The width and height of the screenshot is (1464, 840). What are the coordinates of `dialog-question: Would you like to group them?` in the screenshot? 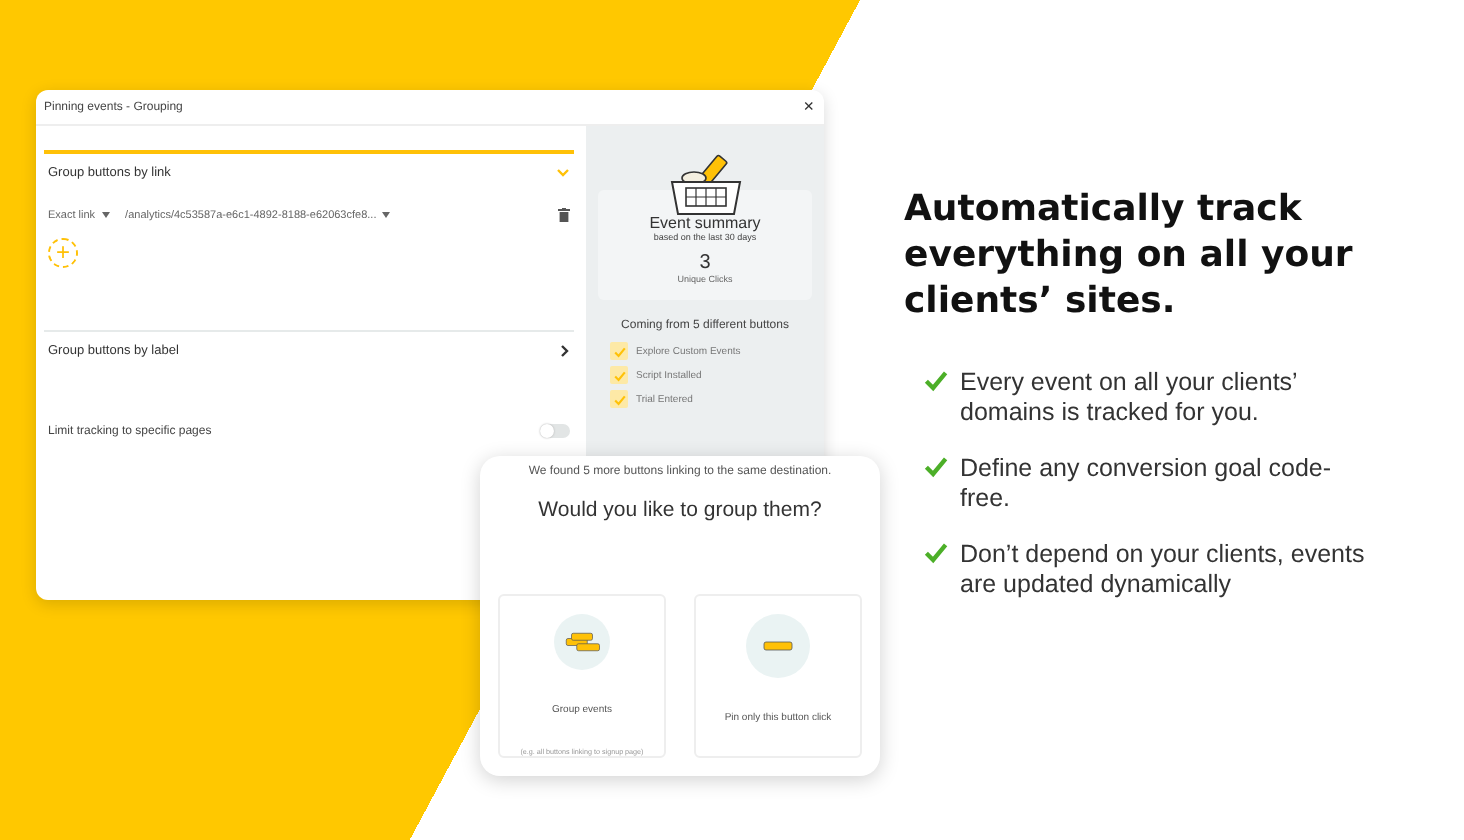 It's located at (680, 510).